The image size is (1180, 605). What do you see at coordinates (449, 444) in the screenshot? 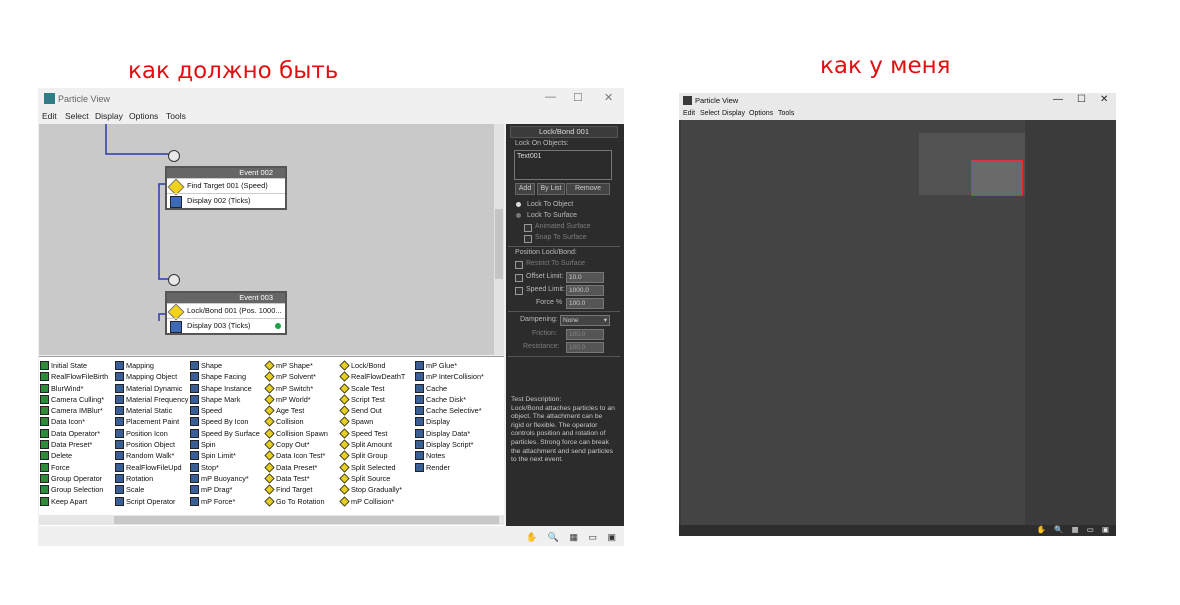
I see `depot-item: Display Script*` at bounding box center [449, 444].